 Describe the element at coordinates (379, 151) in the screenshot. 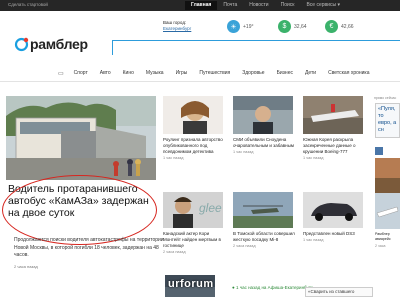

I see `vk-share-icon` at that location.